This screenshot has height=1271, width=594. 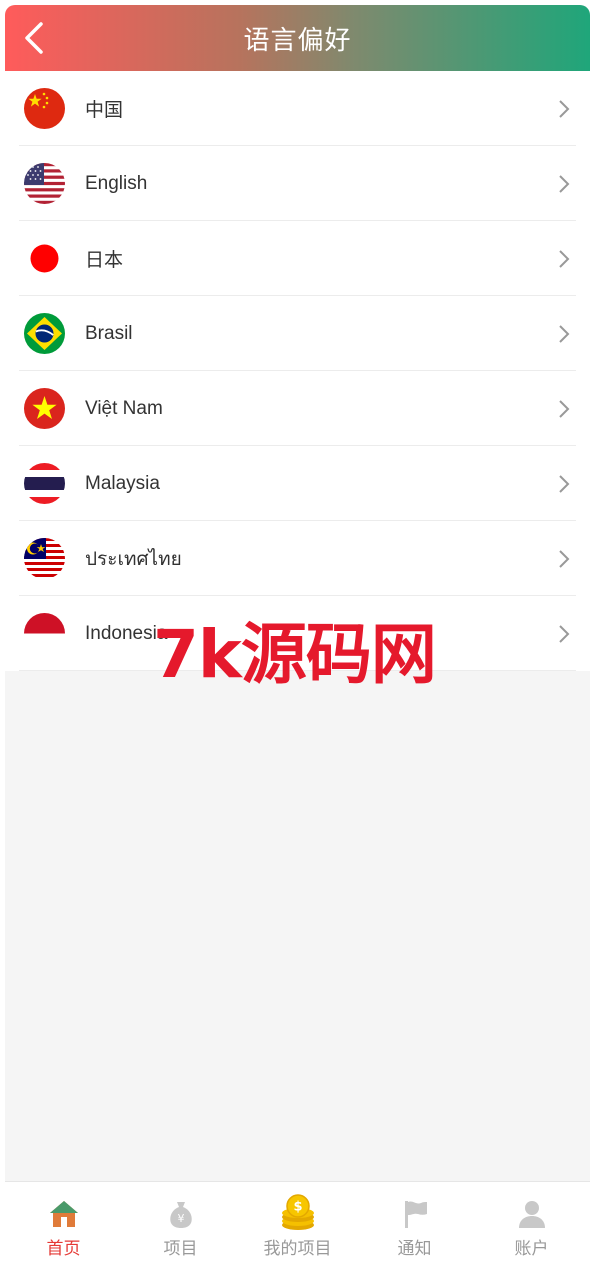 What do you see at coordinates (122, 483) in the screenshot?
I see `language-label: Malaysia` at bounding box center [122, 483].